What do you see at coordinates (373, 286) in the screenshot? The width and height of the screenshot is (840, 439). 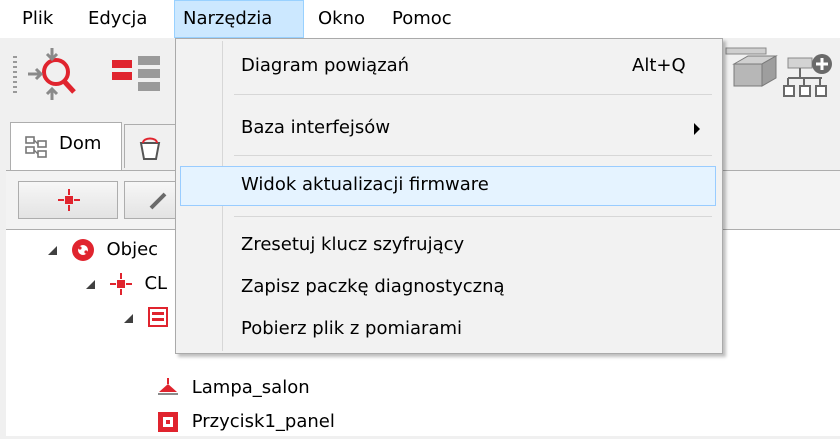 I see `menu-item-diagnostic-label: Zapisz paczkę diagnostyczną` at bounding box center [373, 286].